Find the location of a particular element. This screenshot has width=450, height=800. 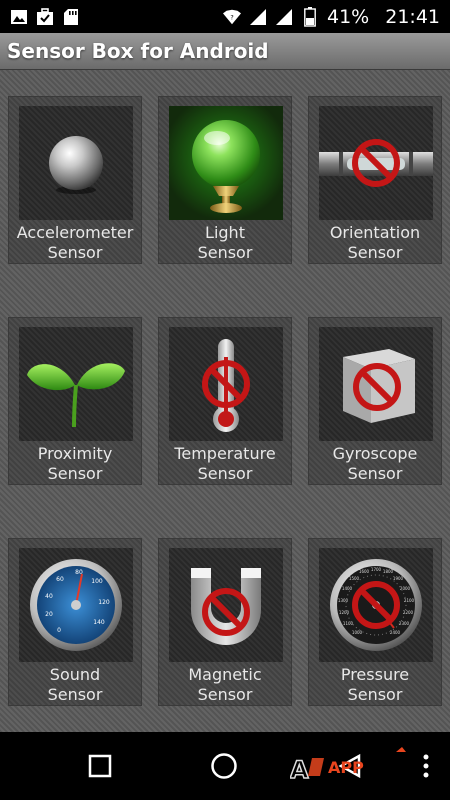

gauge-tick-label: 1100 is located at coordinates (348, 623).